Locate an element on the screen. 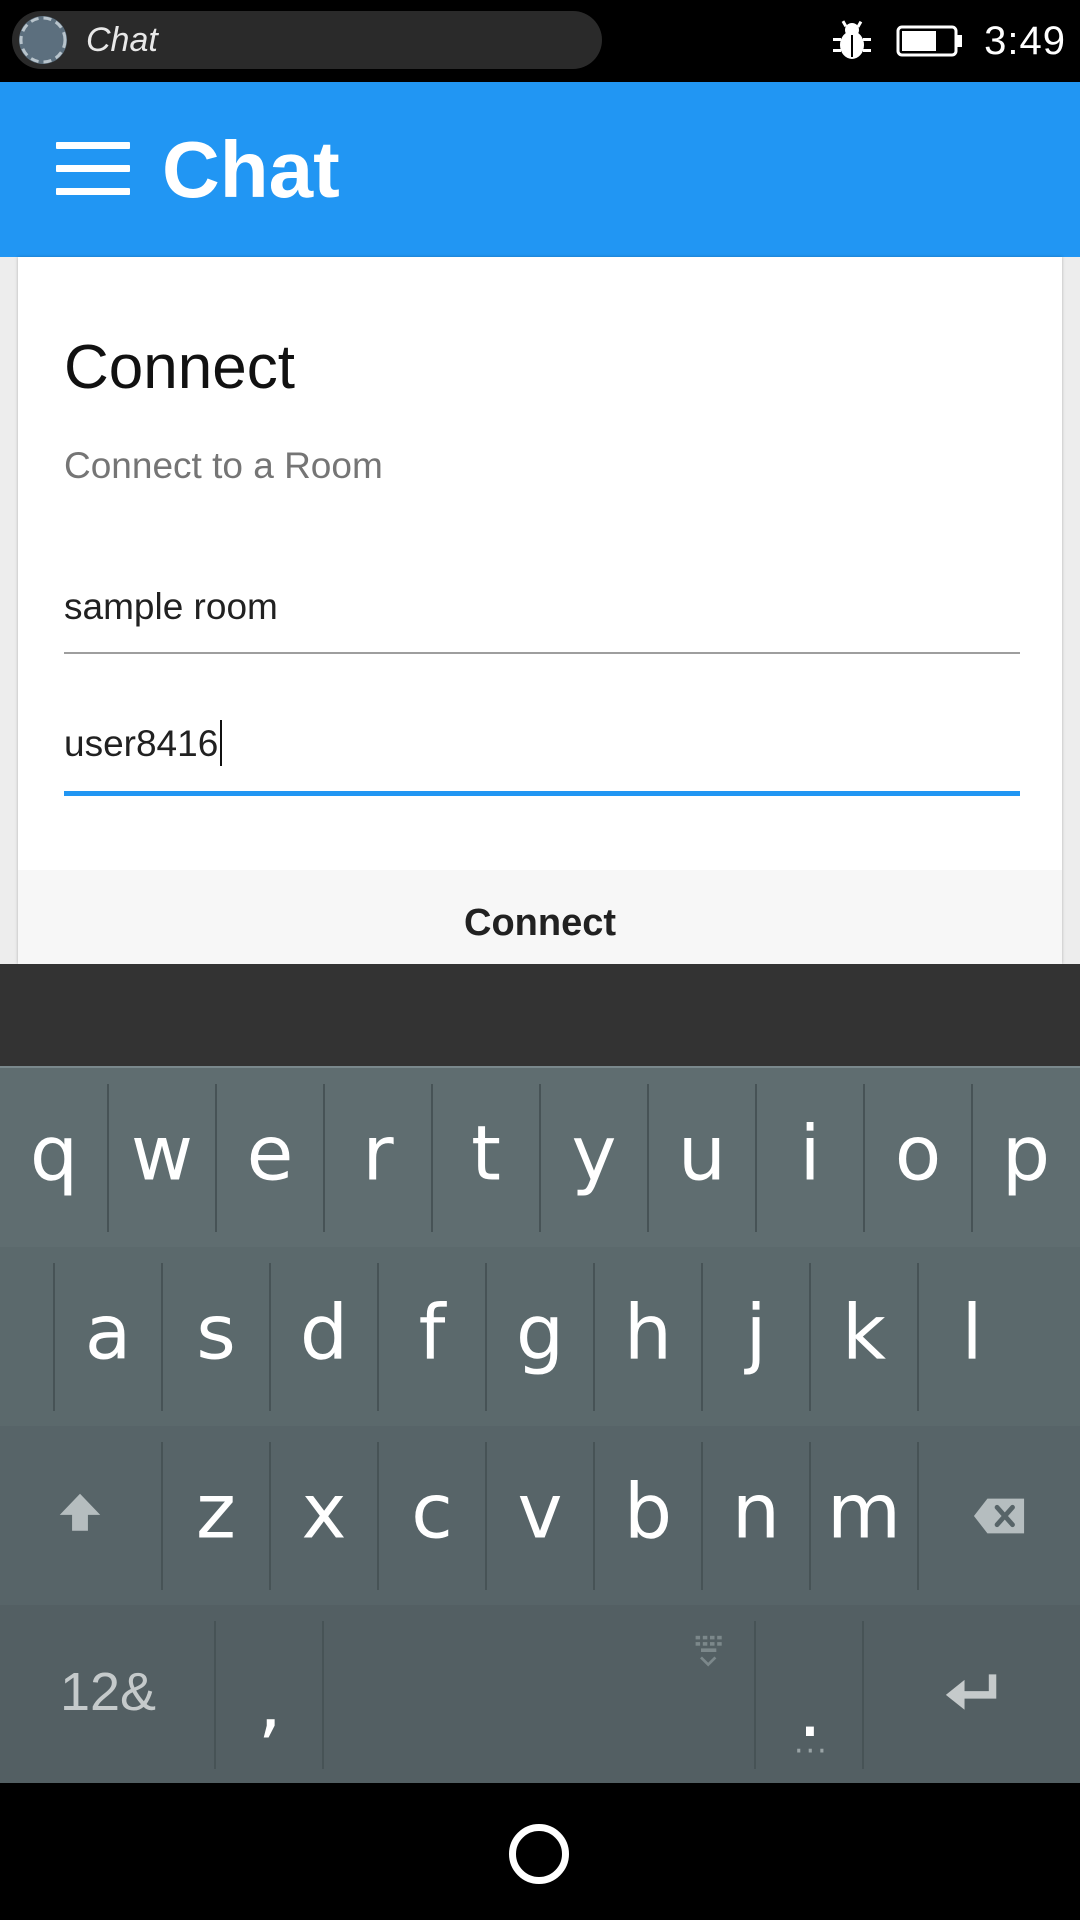 The height and width of the screenshot is (1920, 1080). key-i: i is located at coordinates (810, 1157).